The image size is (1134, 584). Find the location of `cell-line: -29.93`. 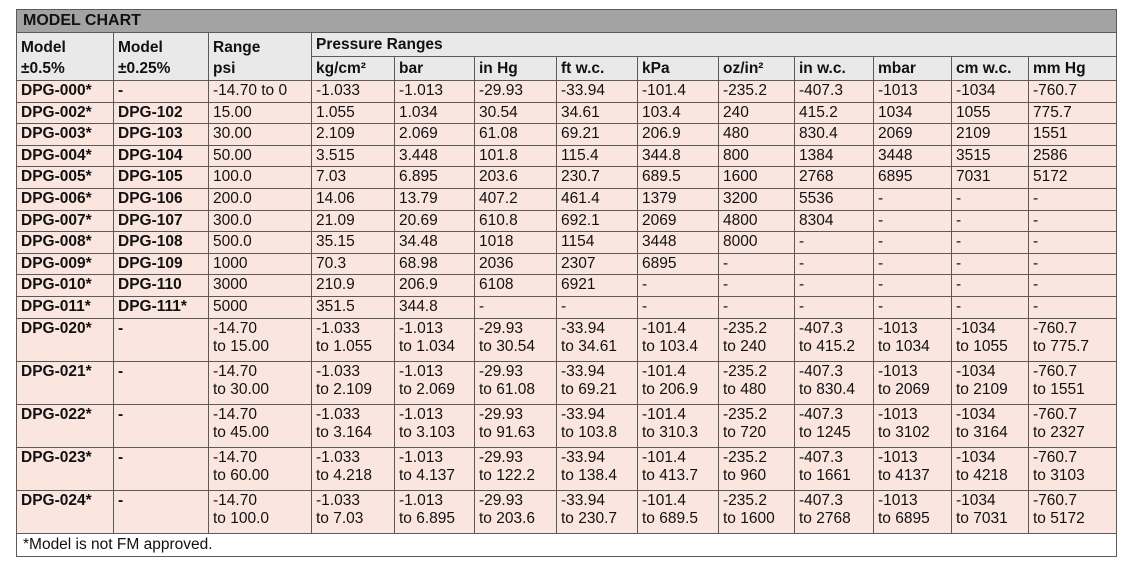

cell-line: -29.93 is located at coordinates (501, 457).